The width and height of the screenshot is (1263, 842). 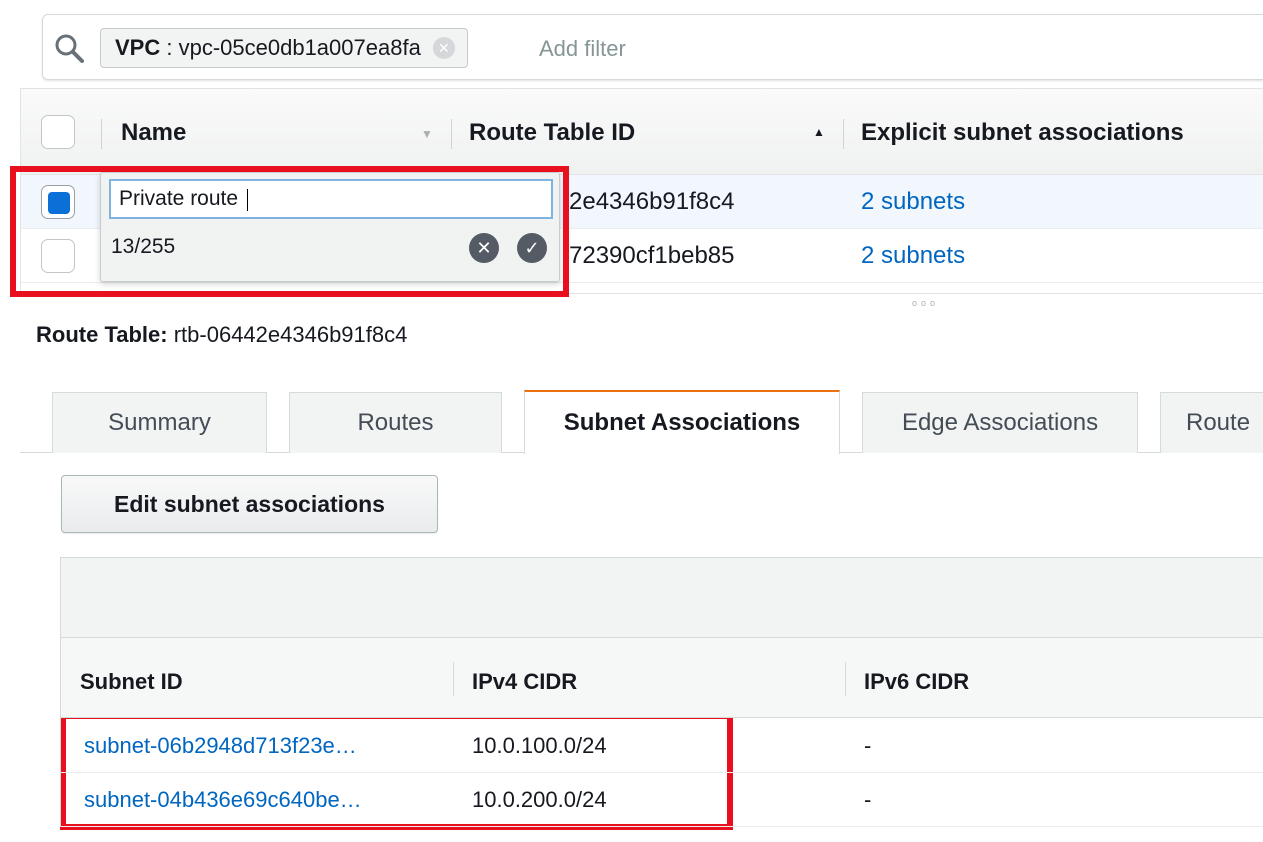 I want to click on detail-label: Route Table:, so click(x=102, y=334).